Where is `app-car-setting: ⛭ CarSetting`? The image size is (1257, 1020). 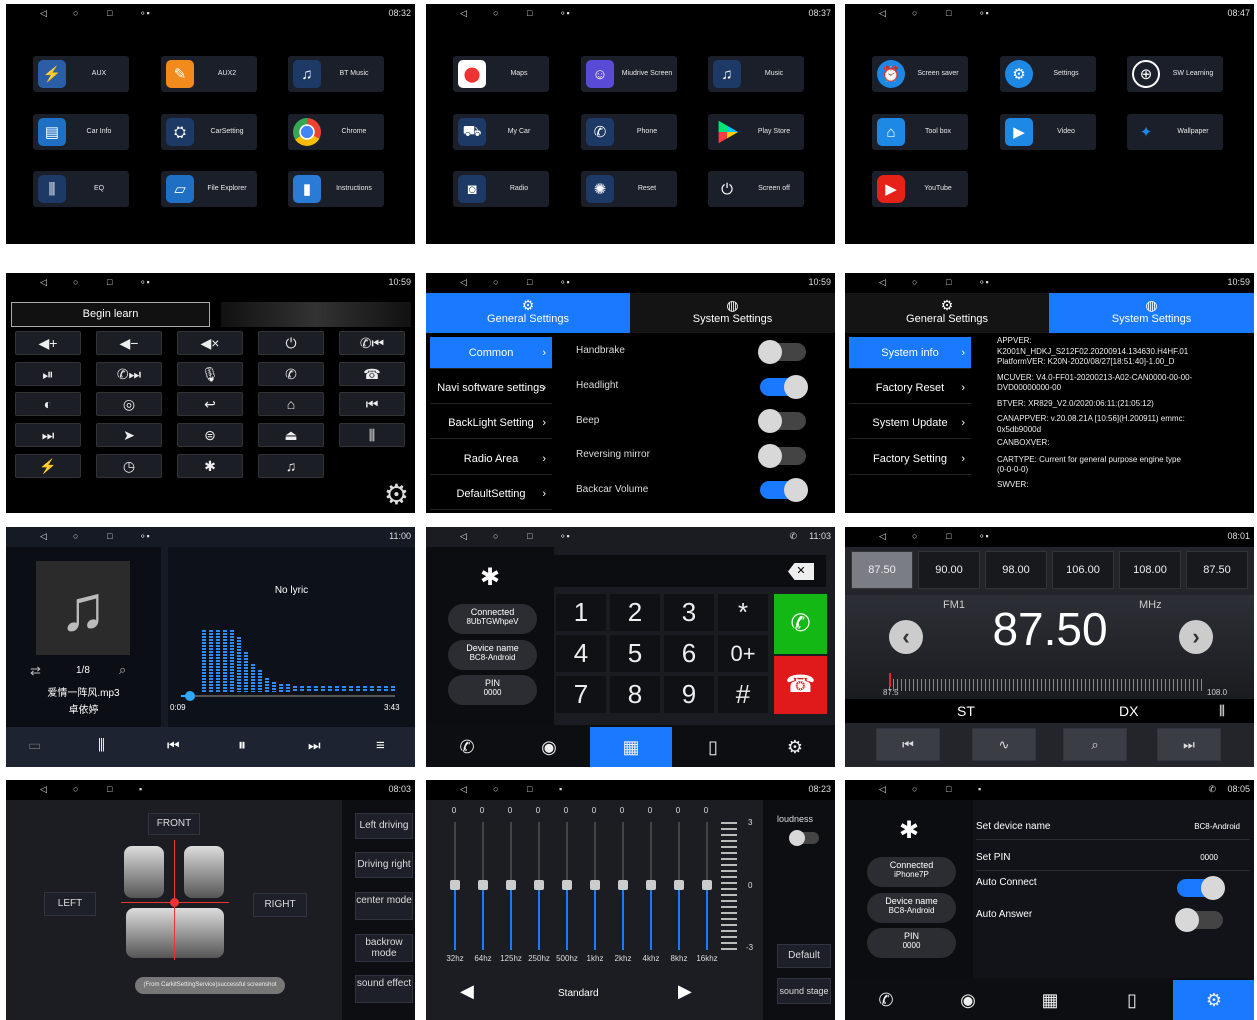
app-car-setting: ⛭ CarSetting is located at coordinates (209, 132).